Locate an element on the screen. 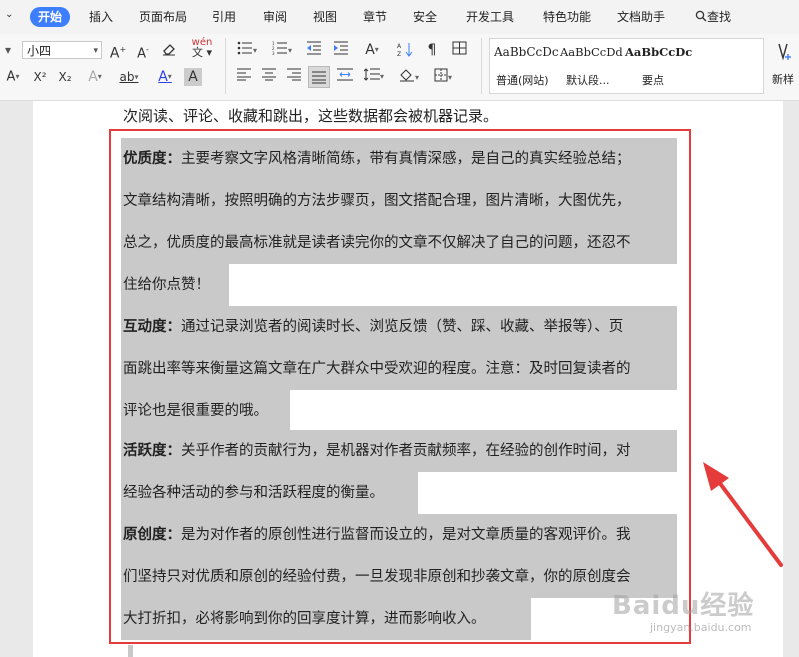 The image size is (799, 657). style-preview-default: AaBbCcDd is located at coordinates (591, 52).